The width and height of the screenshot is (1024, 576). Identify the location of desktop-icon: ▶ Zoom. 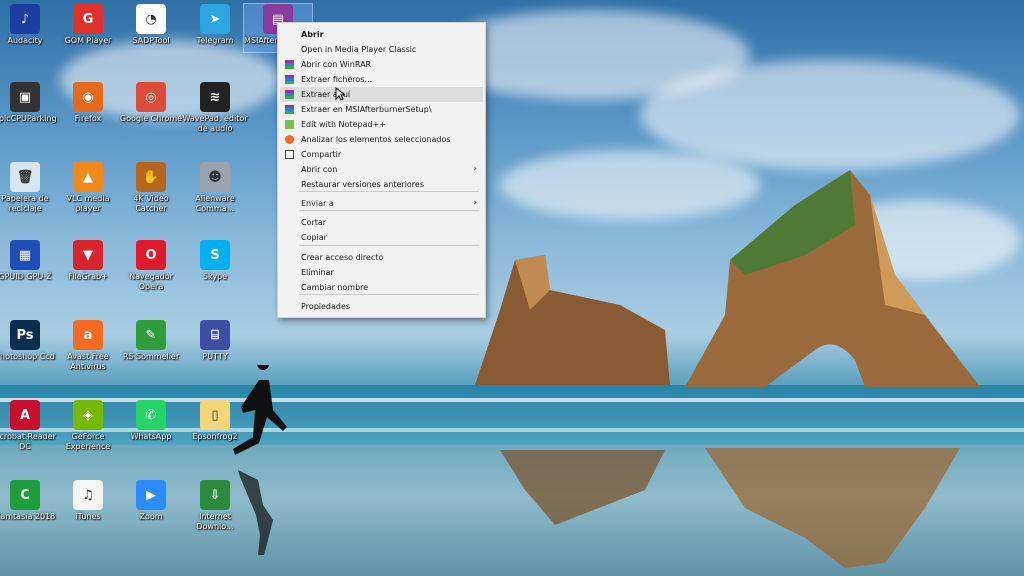
(151, 501).